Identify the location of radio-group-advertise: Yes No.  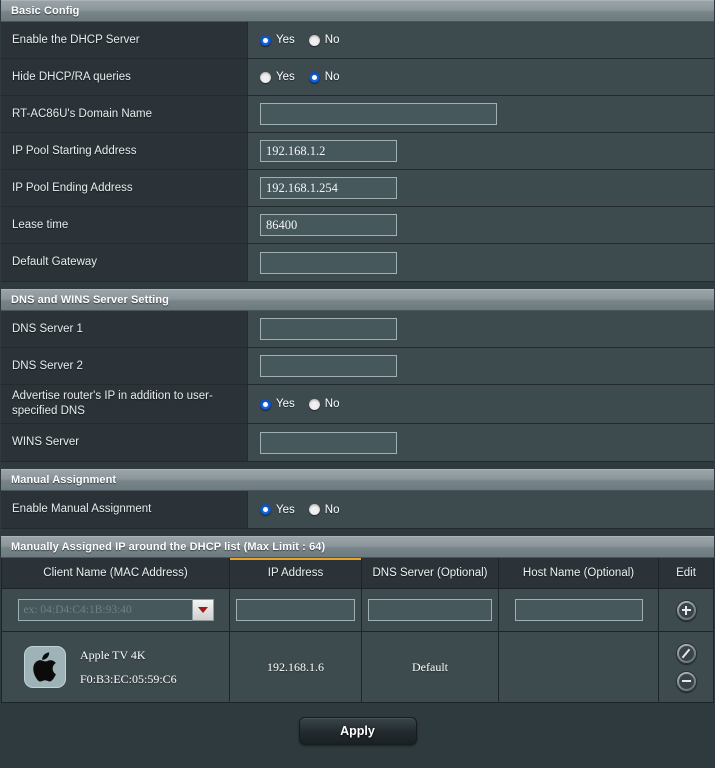
(299, 404).